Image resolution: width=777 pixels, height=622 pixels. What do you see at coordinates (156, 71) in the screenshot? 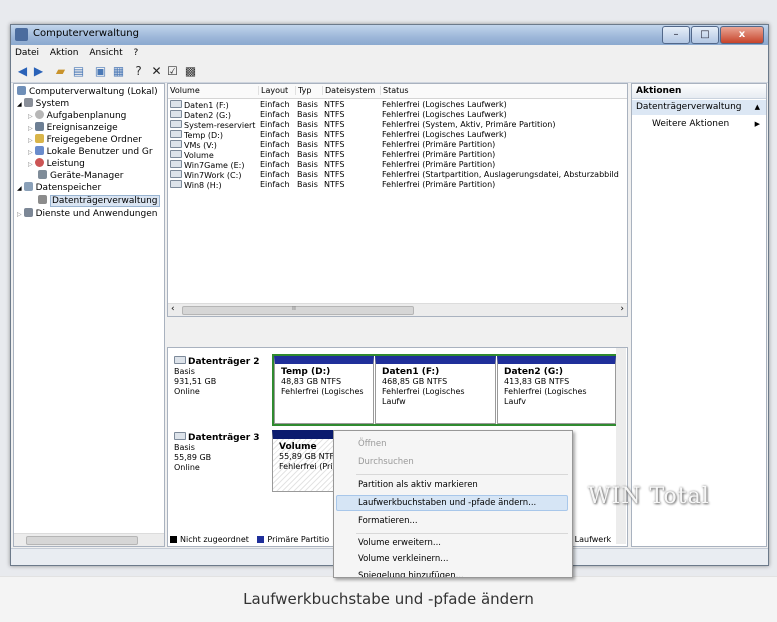
I see `delete-icon: ✕` at bounding box center [156, 71].